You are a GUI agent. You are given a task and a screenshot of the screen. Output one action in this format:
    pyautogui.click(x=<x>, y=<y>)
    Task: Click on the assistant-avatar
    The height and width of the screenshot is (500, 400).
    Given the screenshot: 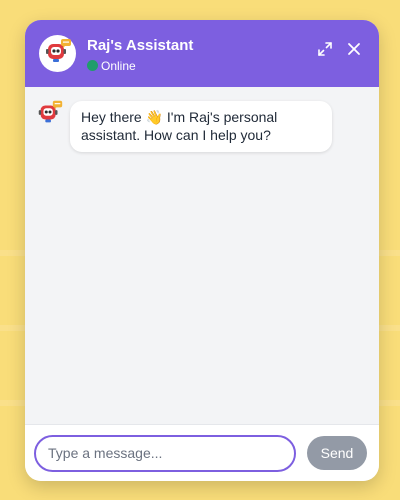 What is the action you would take?
    pyautogui.click(x=57, y=53)
    